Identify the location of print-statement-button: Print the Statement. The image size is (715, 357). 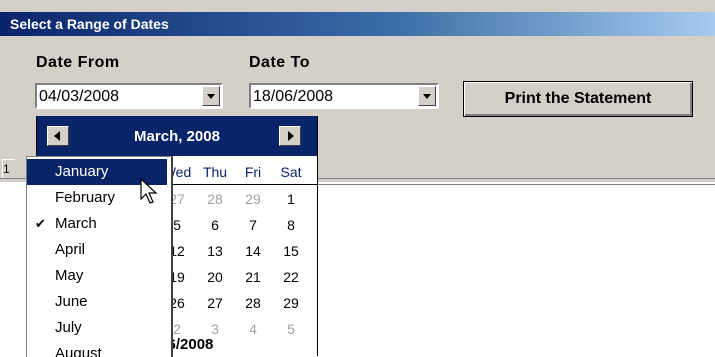
(578, 99).